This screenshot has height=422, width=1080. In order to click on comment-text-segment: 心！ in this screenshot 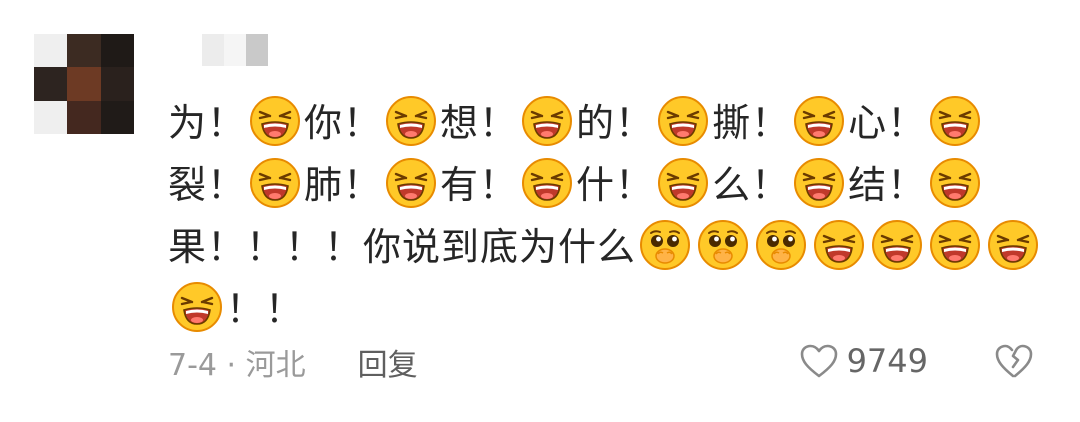, I will do `click(887, 123)`.